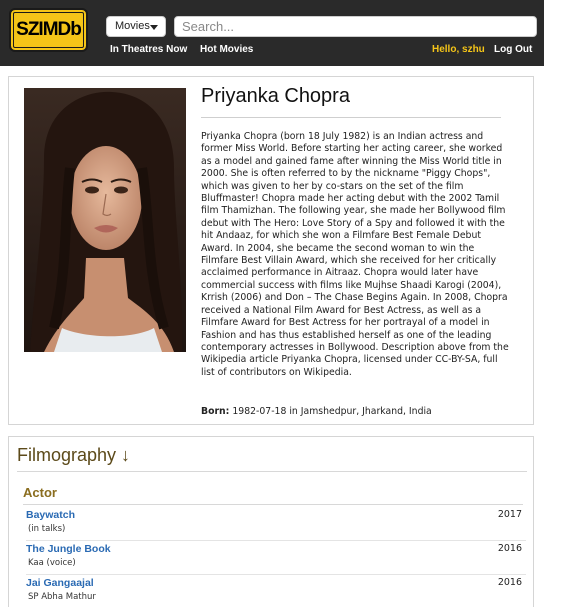 This screenshot has width=574, height=607. Describe the element at coordinates (276, 558) in the screenshot. I see `film-entry: The Jungle Book Kaa (voice) 2016` at that location.